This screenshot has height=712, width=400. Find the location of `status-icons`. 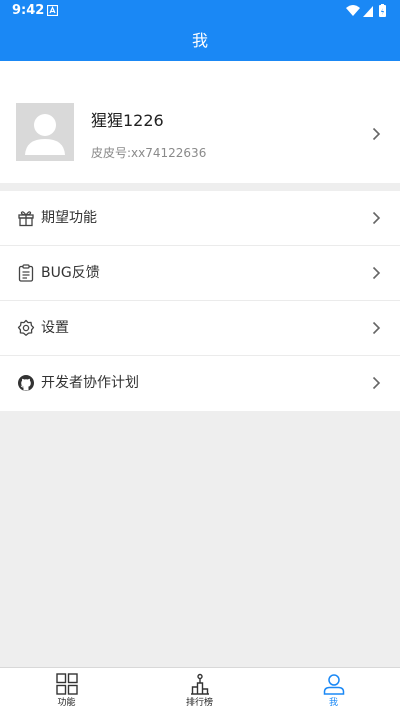

status-icons is located at coordinates (366, 10).